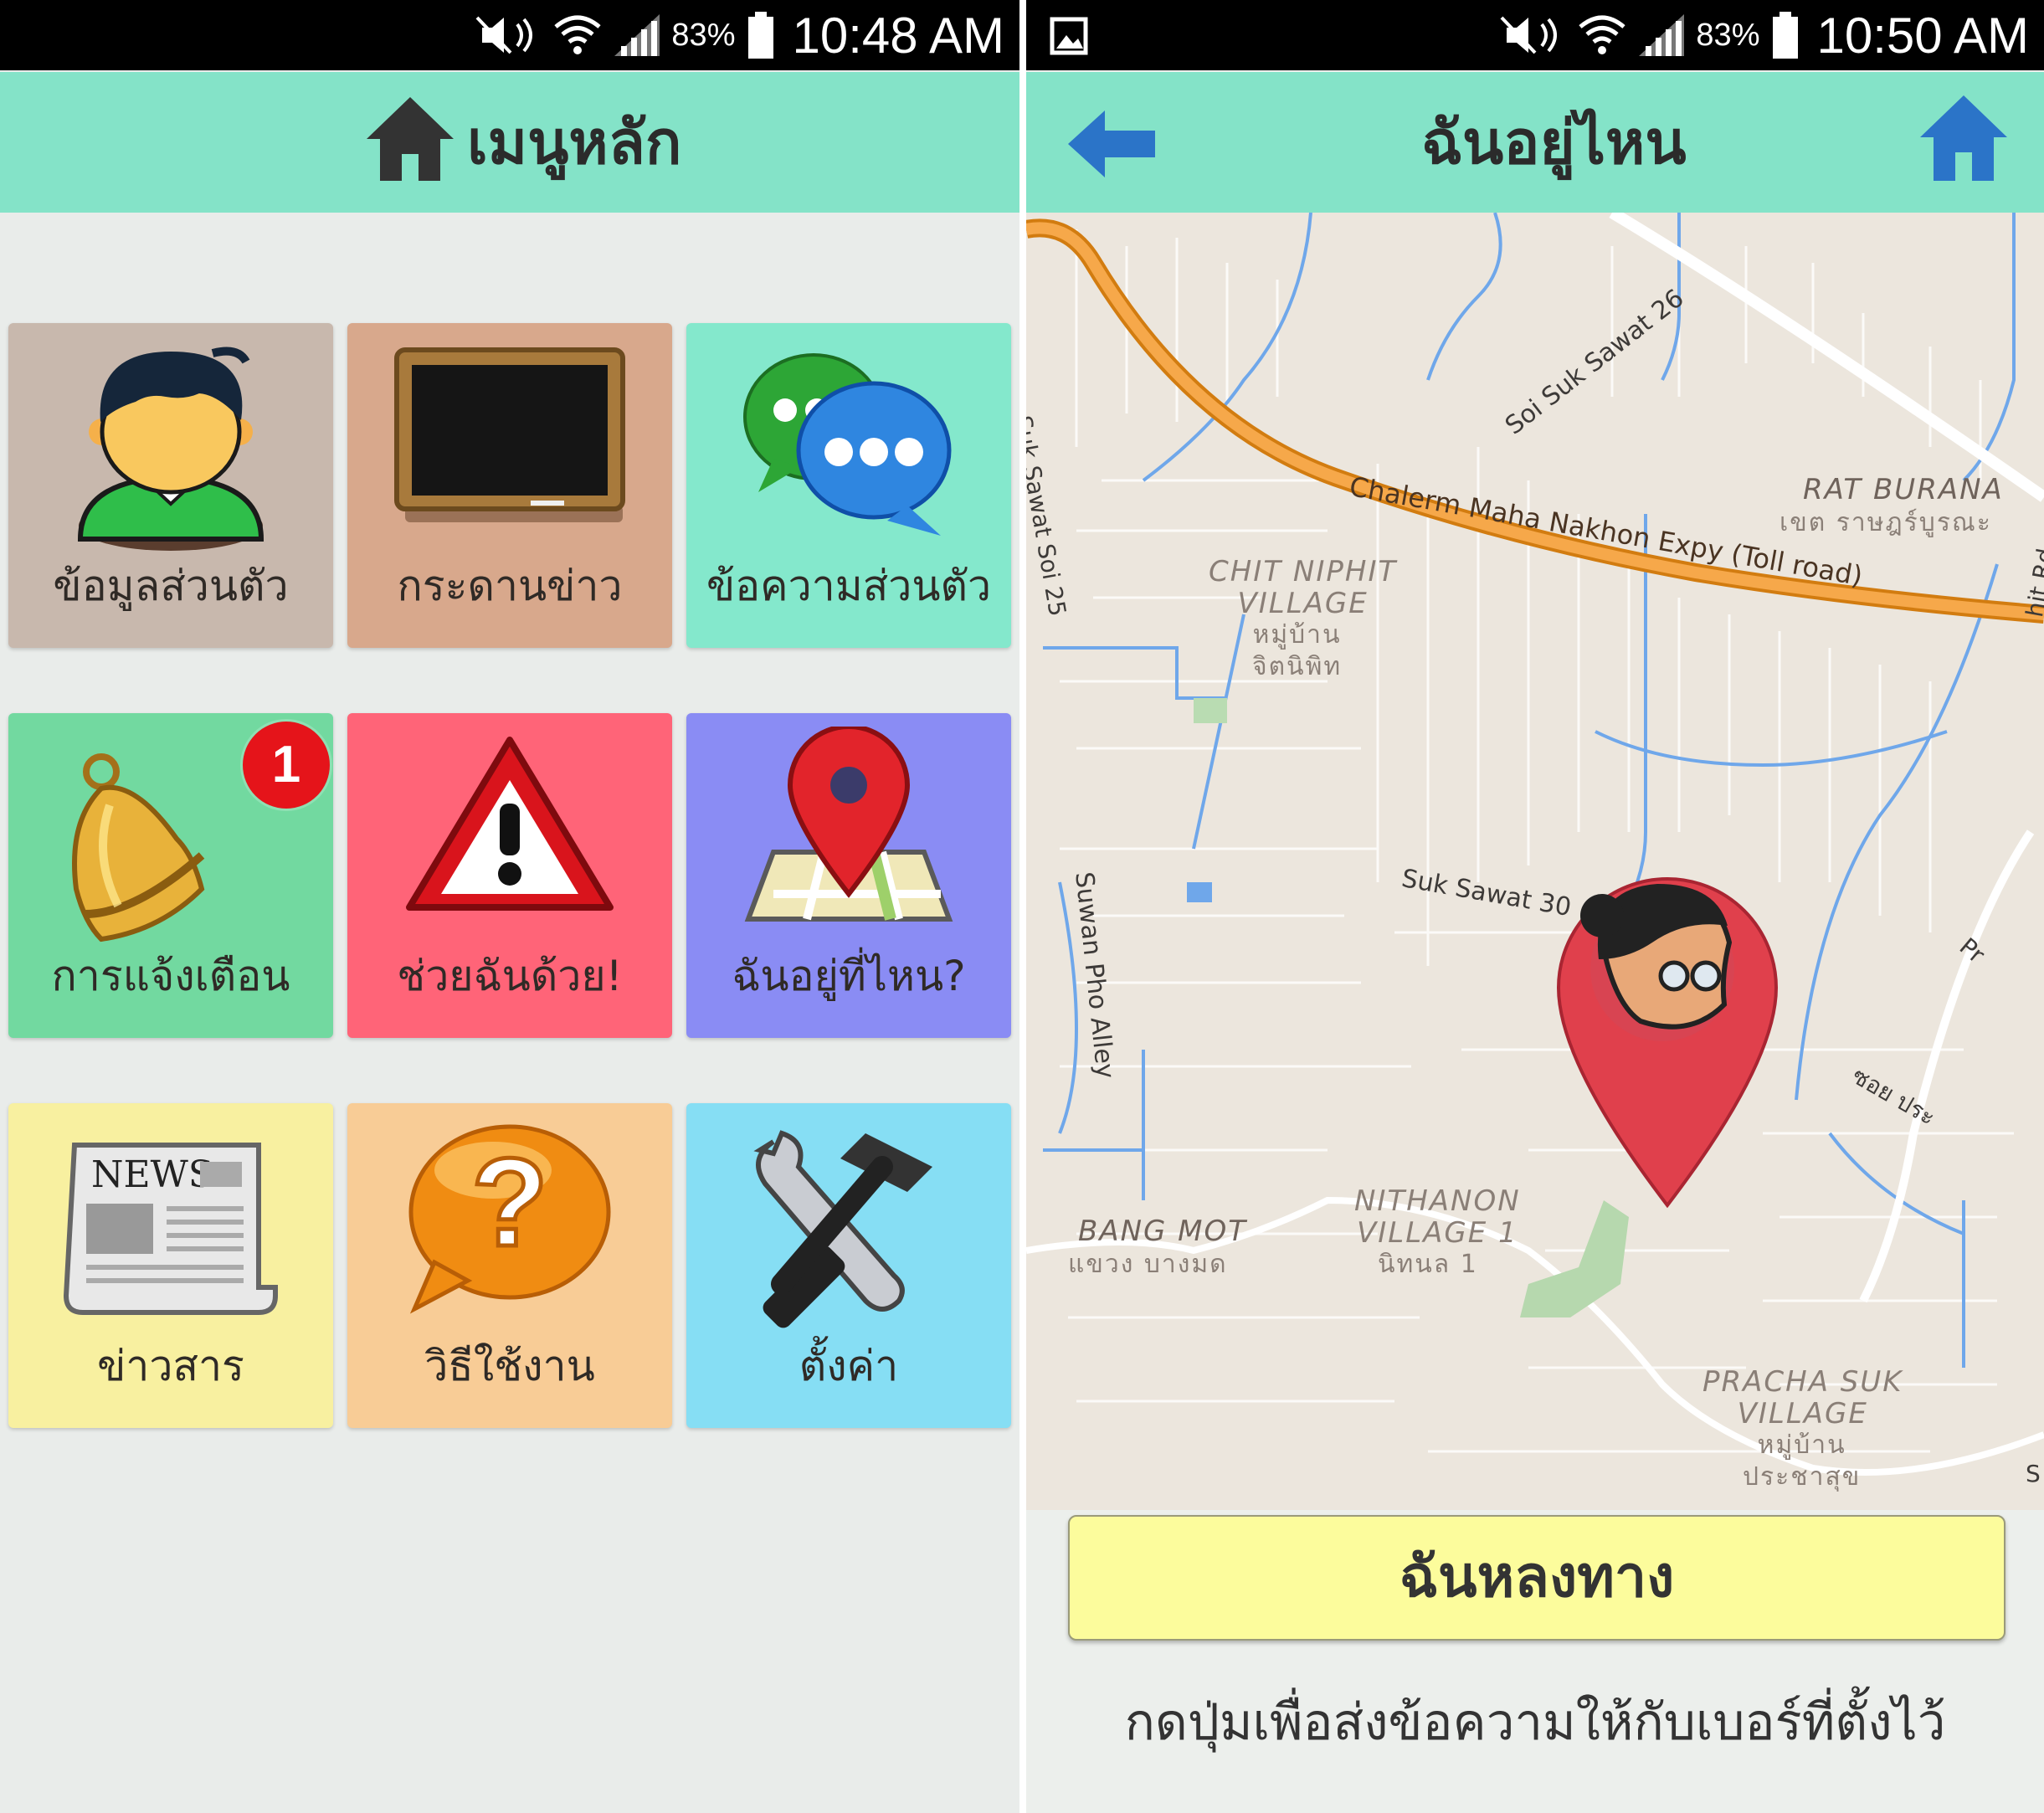 This screenshot has height=1813, width=2044. I want to click on location-pin, so click(1667, 1043).